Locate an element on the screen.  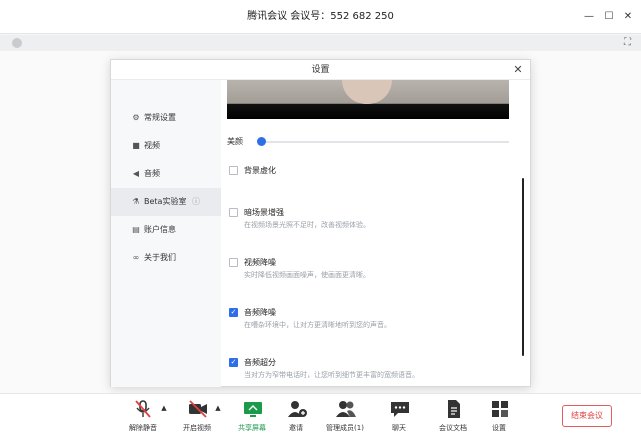
fullscreen-icon: ⛶ is located at coordinates (627, 43).